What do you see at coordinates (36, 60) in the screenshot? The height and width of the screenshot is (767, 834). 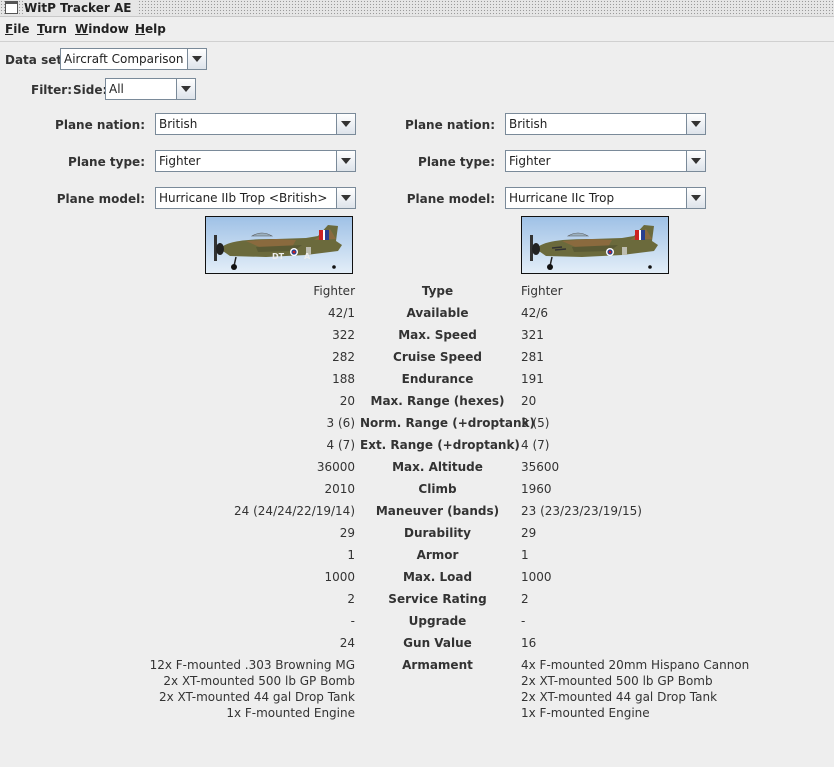 I see `dataset-label: Data set:` at bounding box center [36, 60].